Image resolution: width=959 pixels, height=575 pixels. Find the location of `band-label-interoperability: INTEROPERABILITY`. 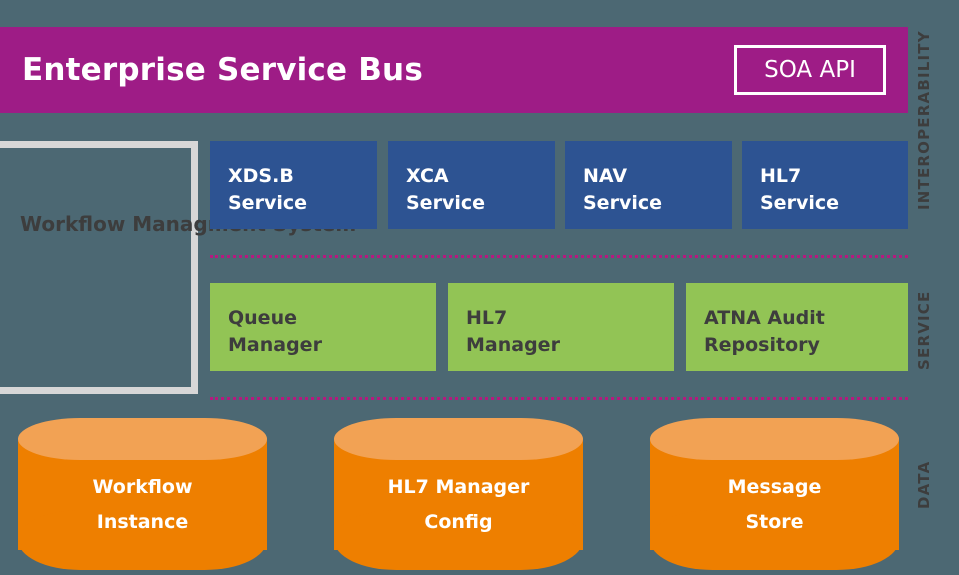

band-label-interoperability: INTEROPERABILITY is located at coordinates (924, 120).